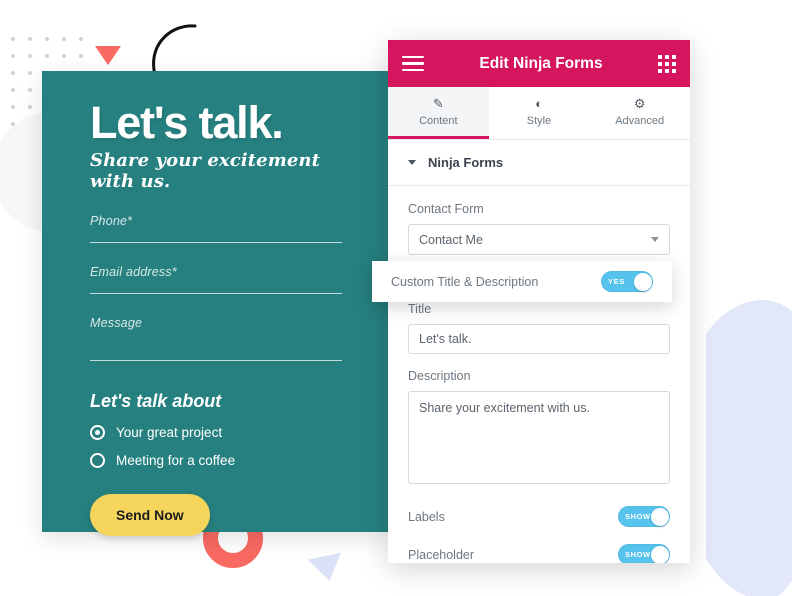 This screenshot has height=596, width=792. I want to click on send-now-button: Send Now, so click(150, 515).